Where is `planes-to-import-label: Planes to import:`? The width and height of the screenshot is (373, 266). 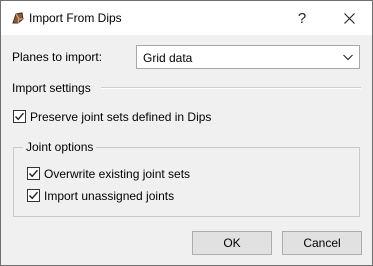 planes-to-import-label: Planes to import: is located at coordinates (57, 57).